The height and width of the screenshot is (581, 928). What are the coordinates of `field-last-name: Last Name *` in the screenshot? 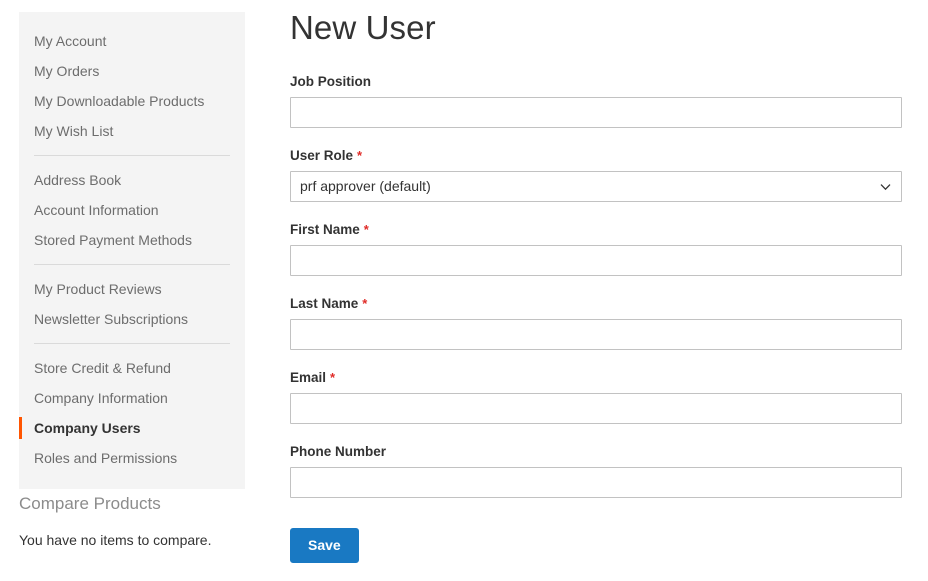 It's located at (596, 323).